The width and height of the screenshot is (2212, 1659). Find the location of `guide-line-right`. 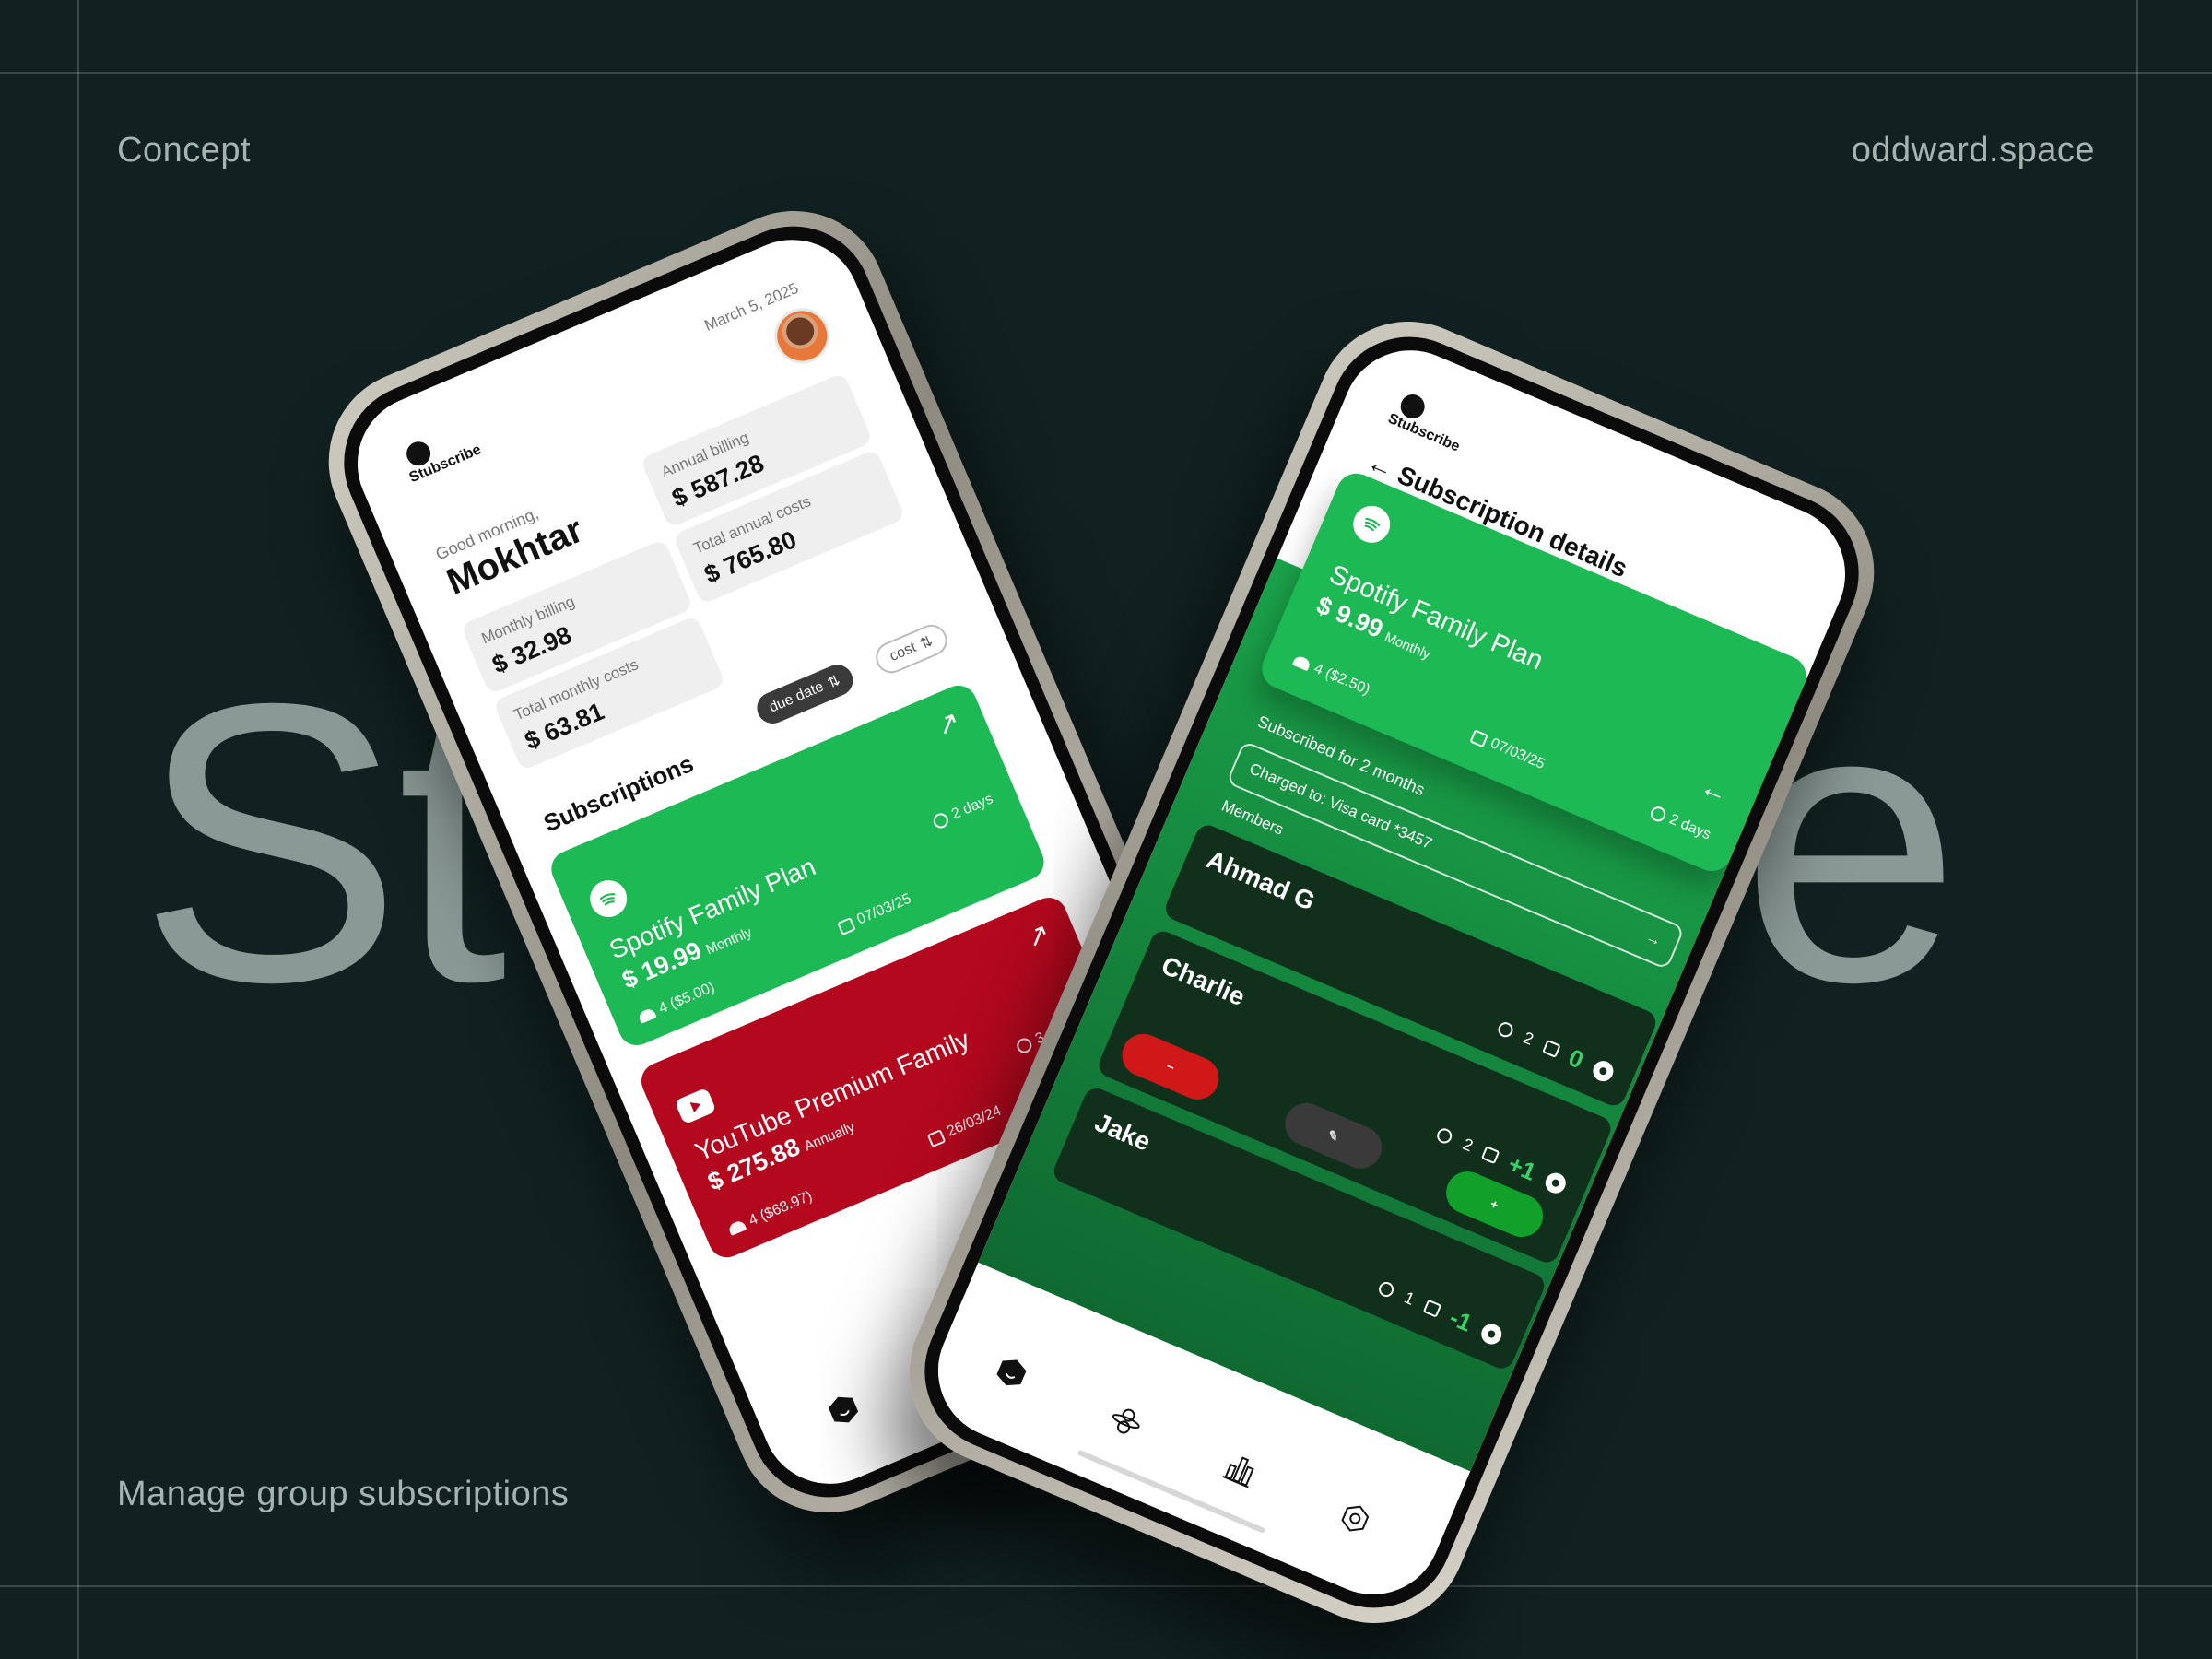

guide-line-right is located at coordinates (2137, 829).